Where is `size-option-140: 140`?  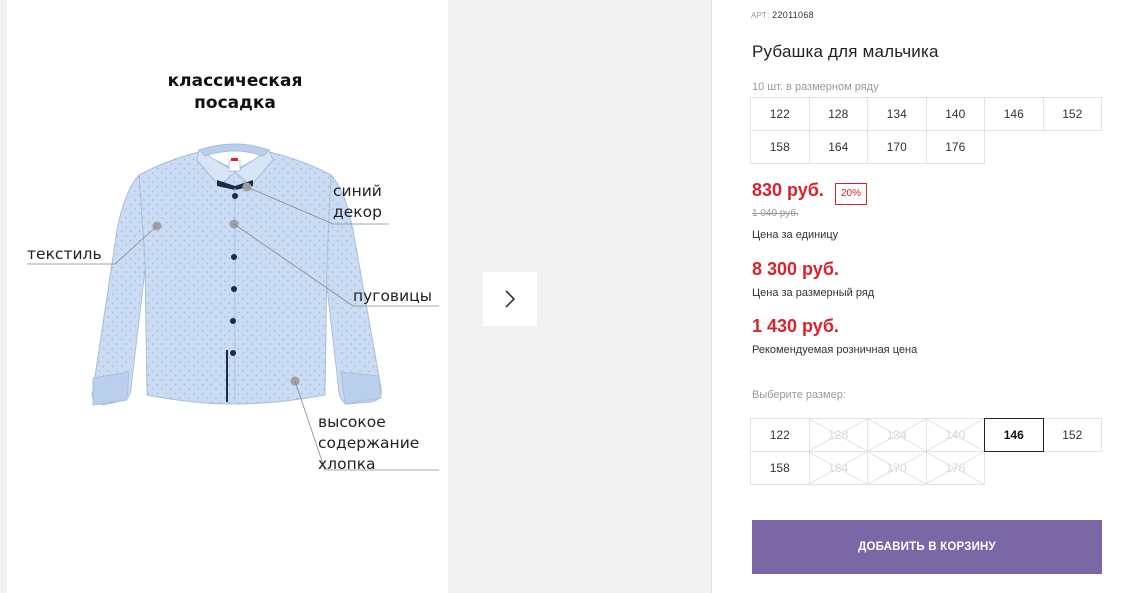 size-option-140: 140 is located at coordinates (955, 435).